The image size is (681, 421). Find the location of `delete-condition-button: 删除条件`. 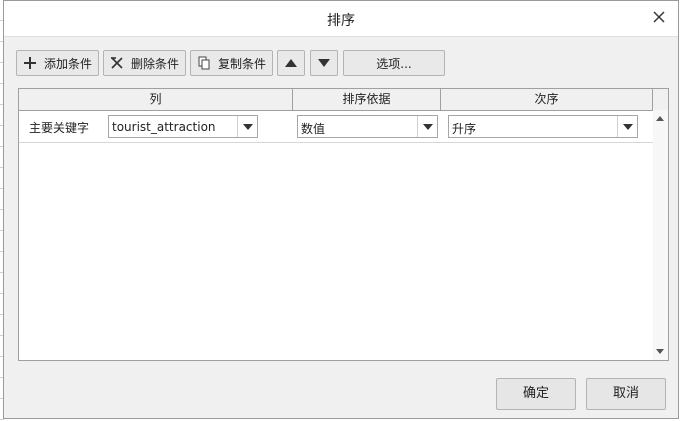

delete-condition-button: 删除条件 is located at coordinates (144, 63).